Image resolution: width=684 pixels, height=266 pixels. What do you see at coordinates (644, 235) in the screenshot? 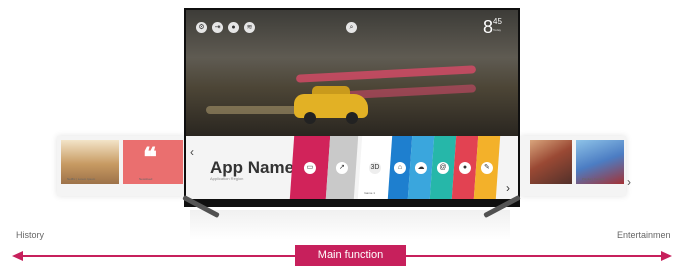
I see `entertainment-label: Entertainmen` at bounding box center [644, 235].